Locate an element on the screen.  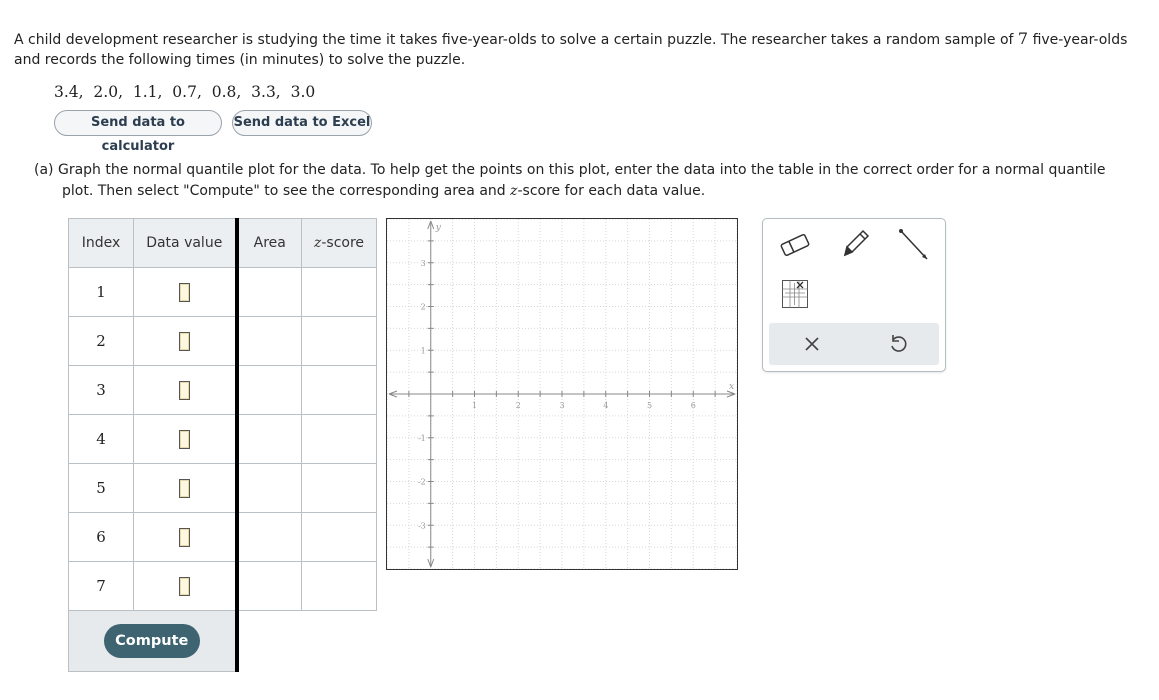
x-tick-label: 4 is located at coordinates (605, 405).